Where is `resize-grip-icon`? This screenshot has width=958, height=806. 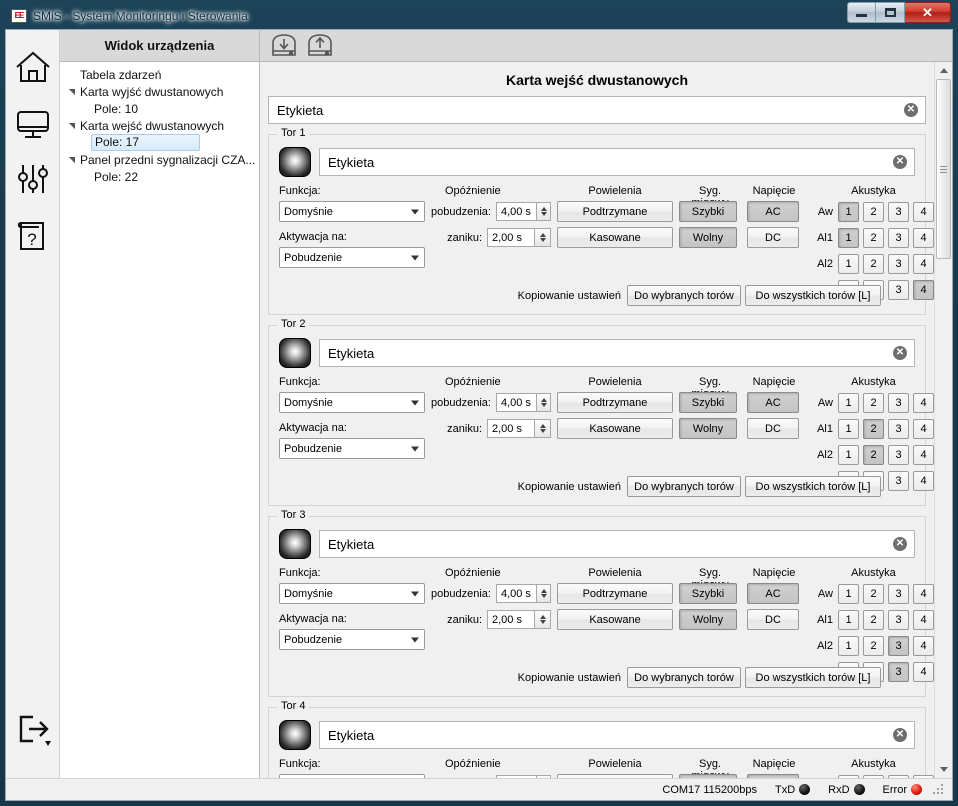
resize-grip-icon is located at coordinates (939, 790).